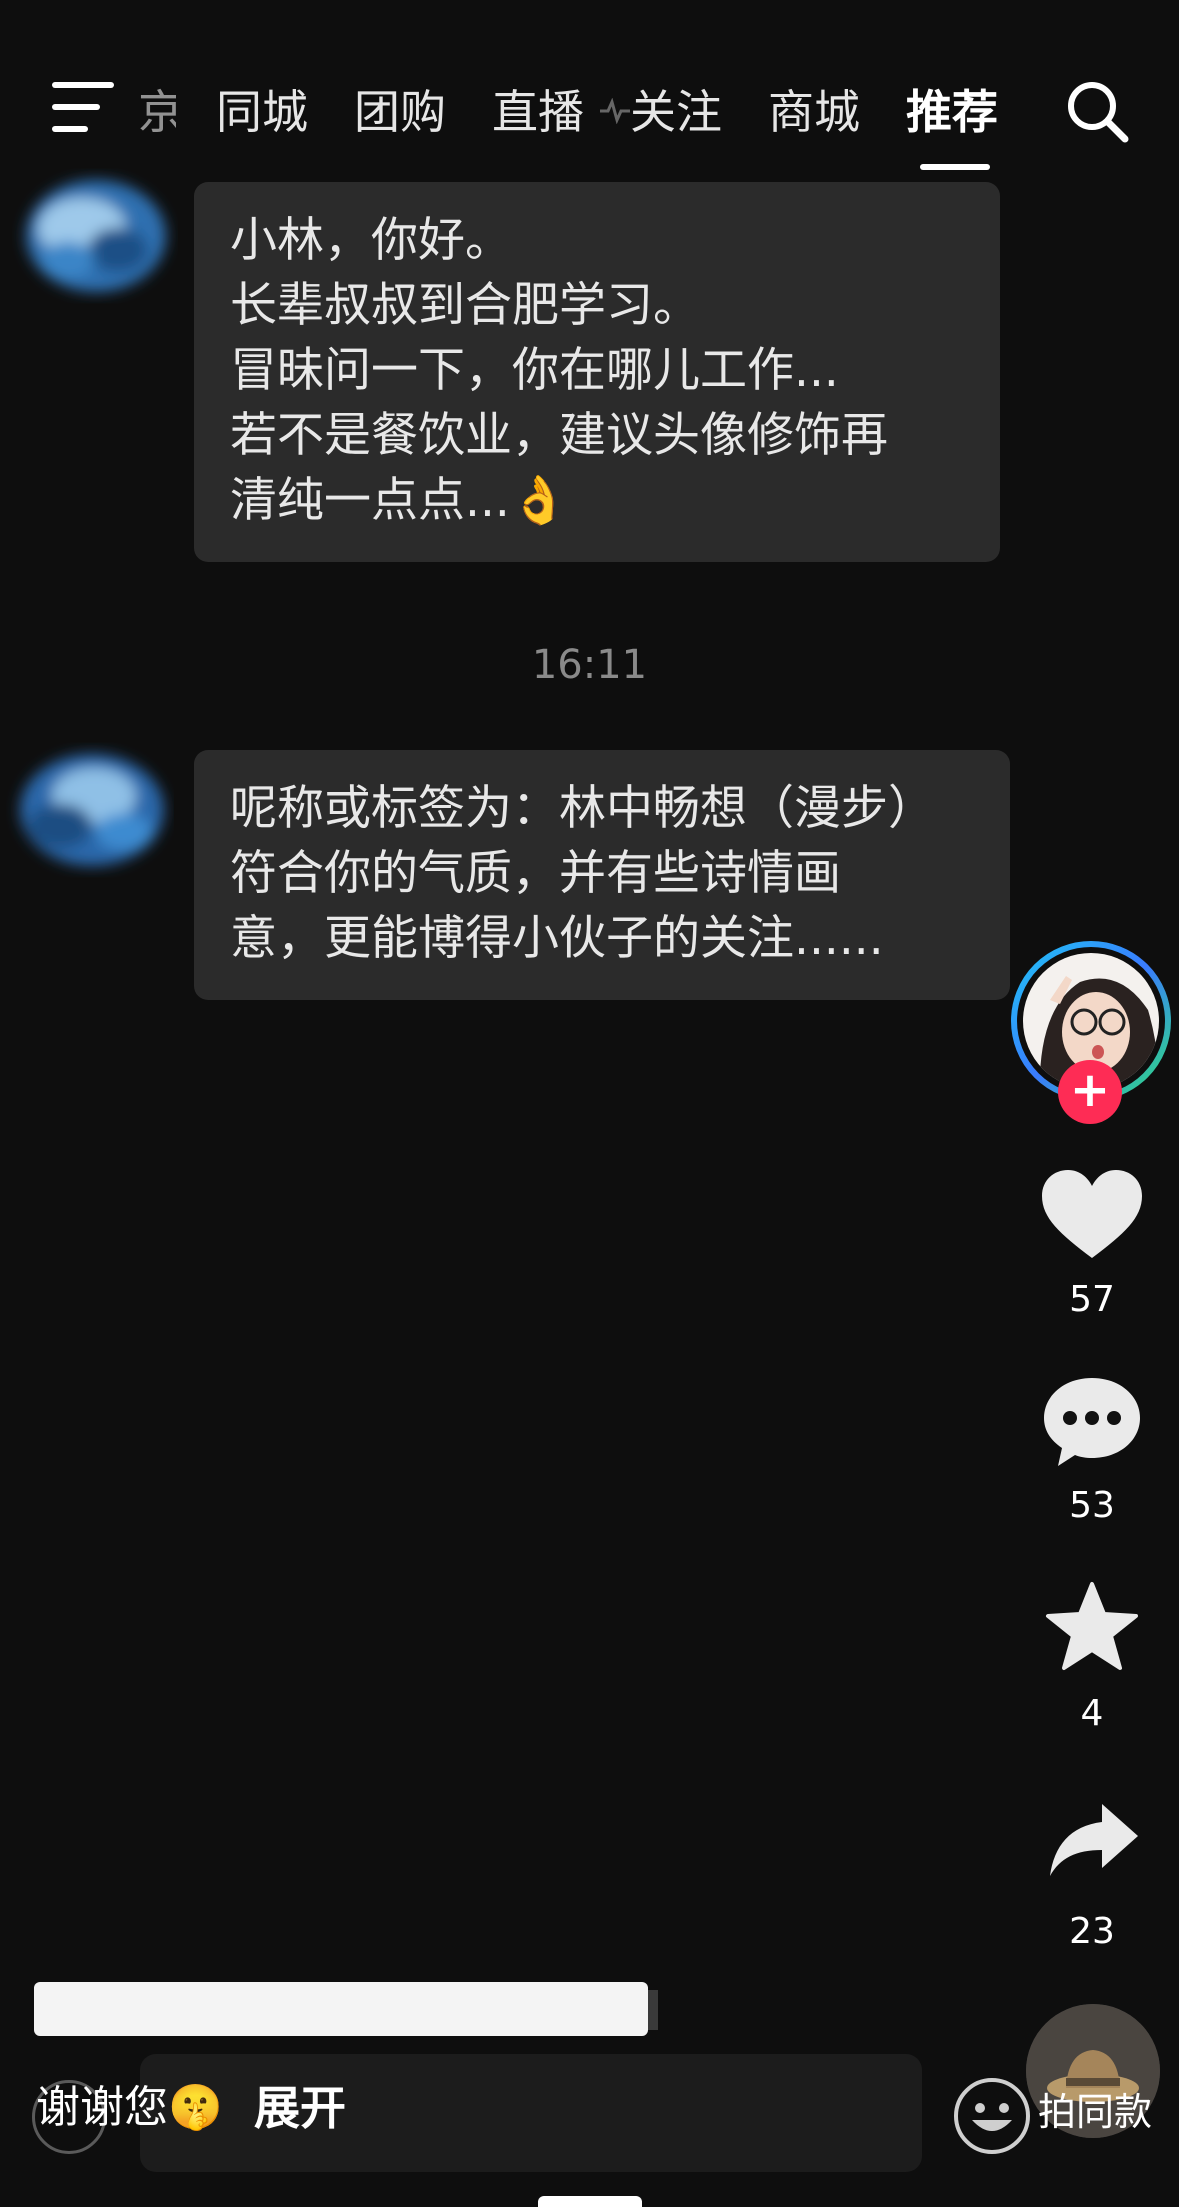 This screenshot has width=1179, height=2207. What do you see at coordinates (129, 2107) in the screenshot?
I see `video-caption: 谢谢您🤫` at bounding box center [129, 2107].